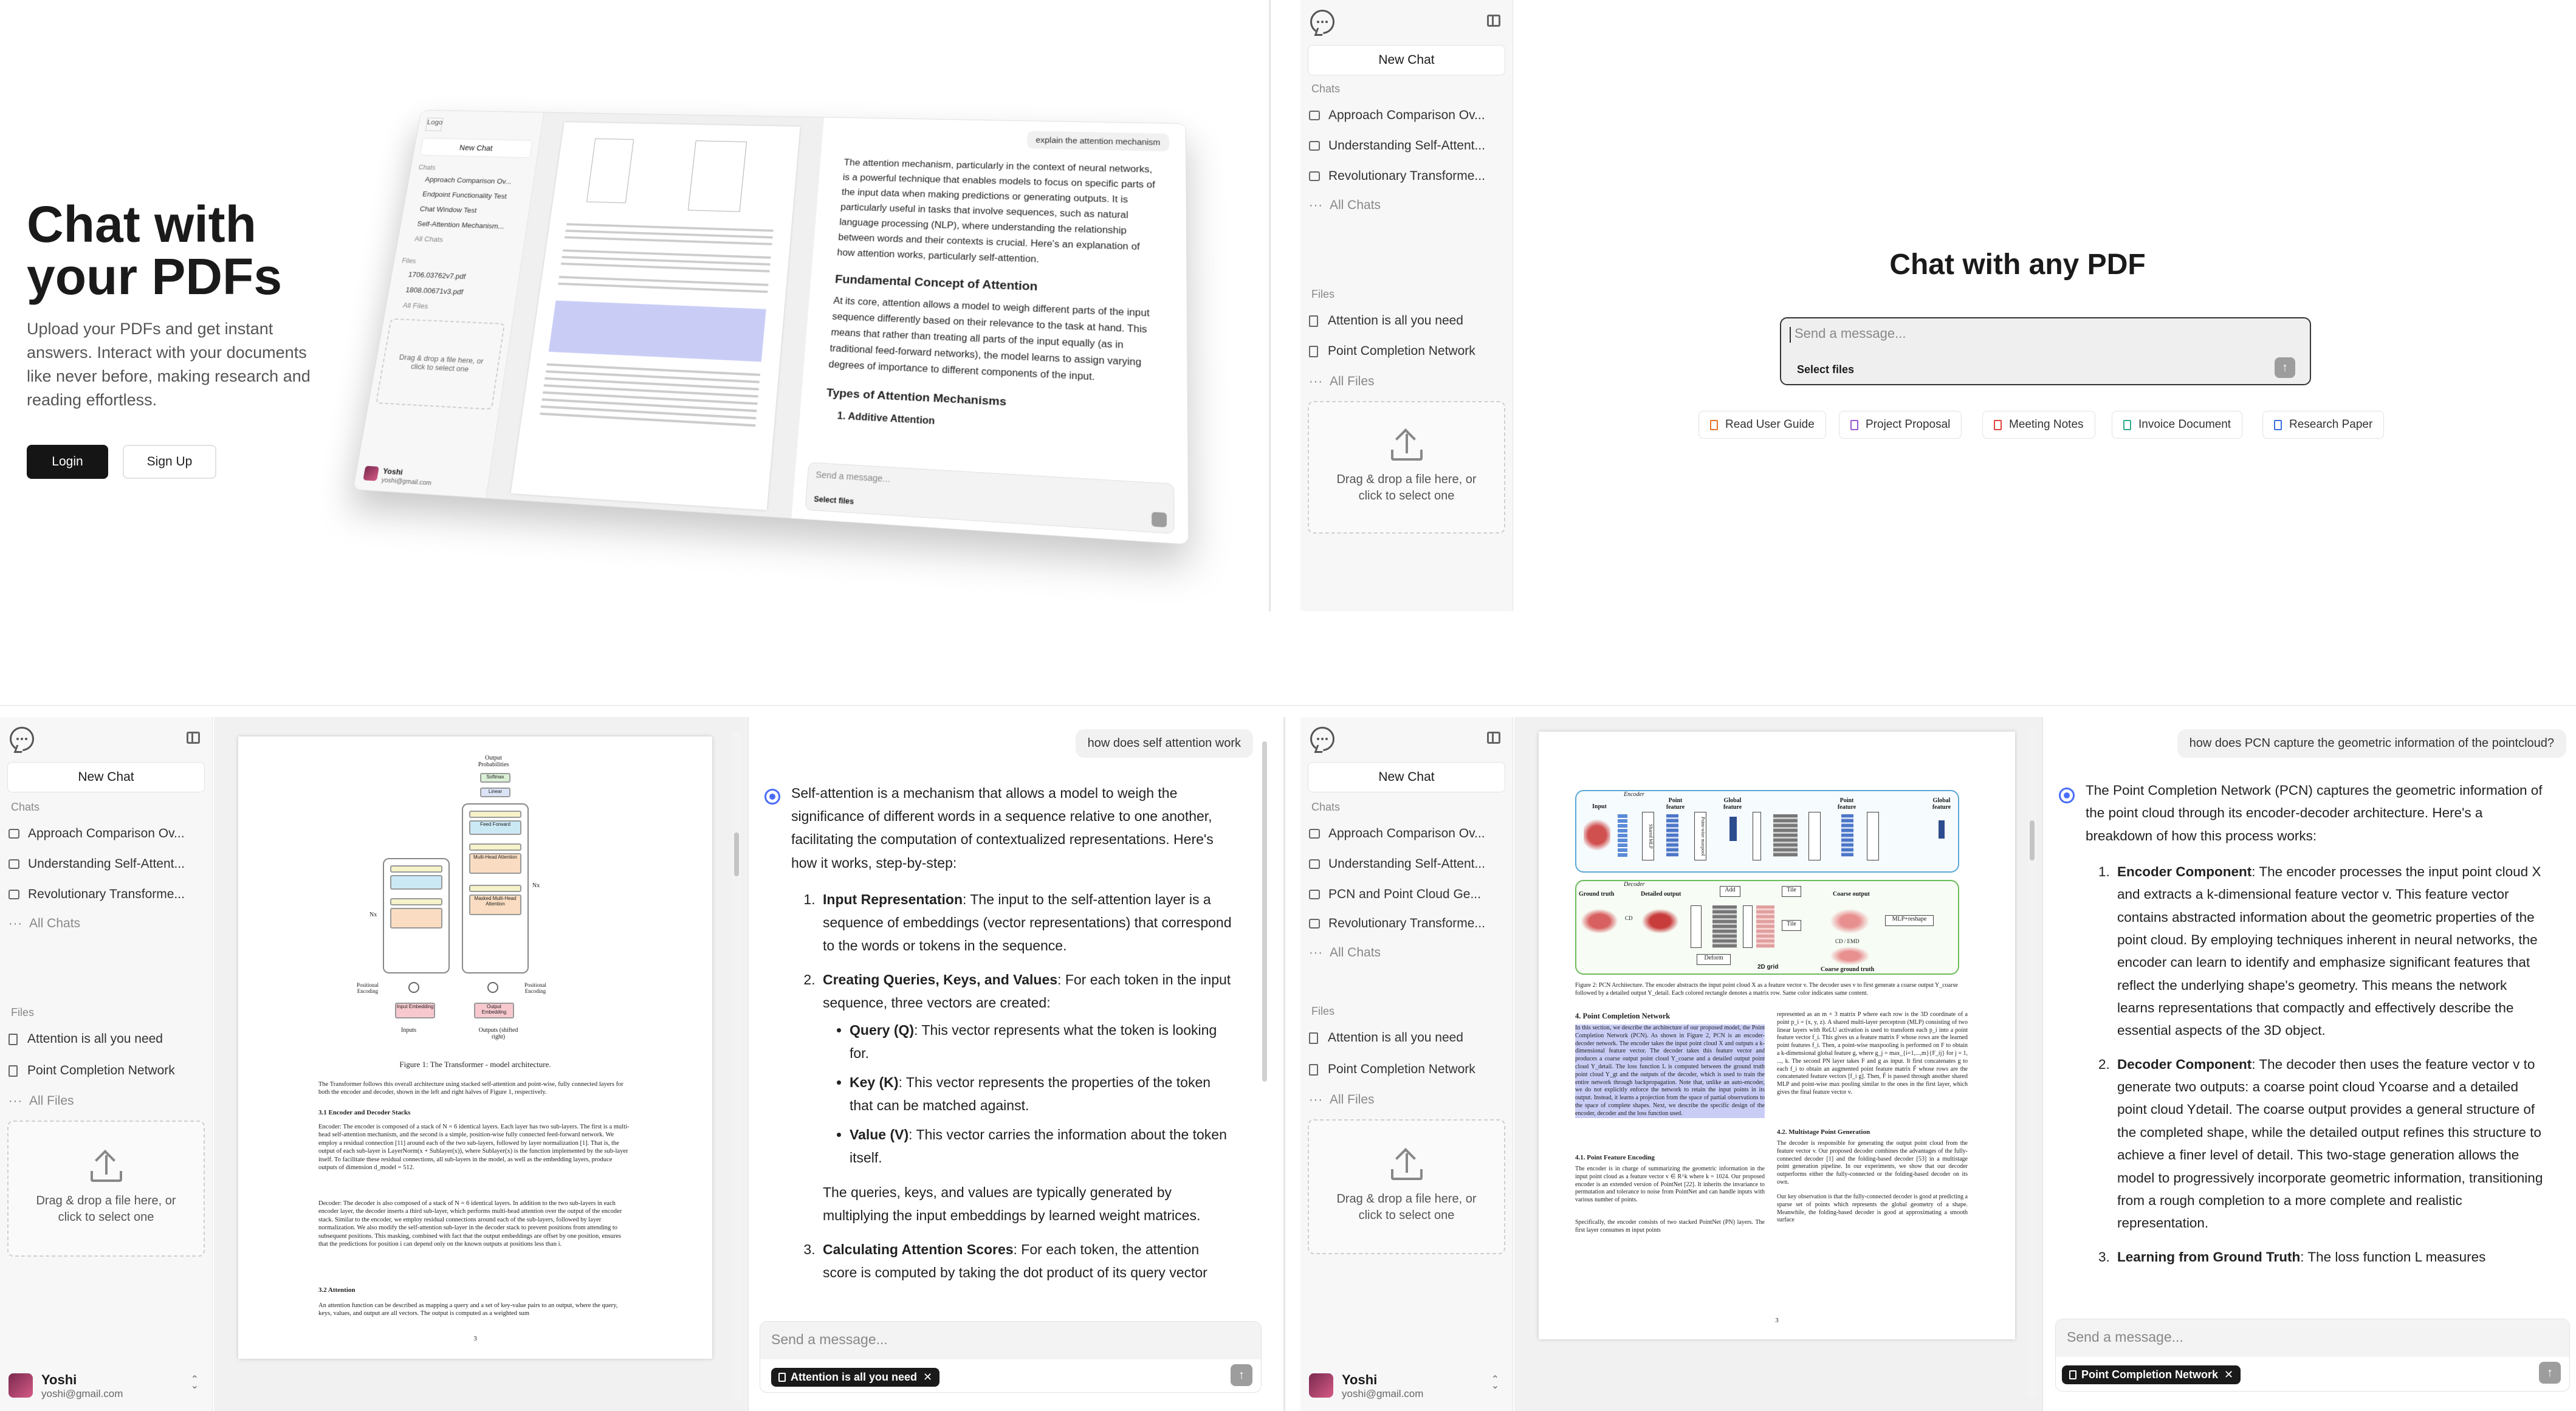 The width and height of the screenshot is (2576, 1411). What do you see at coordinates (990, 498) in the screenshot?
I see `preview-composer: Send a message... Select files` at bounding box center [990, 498].